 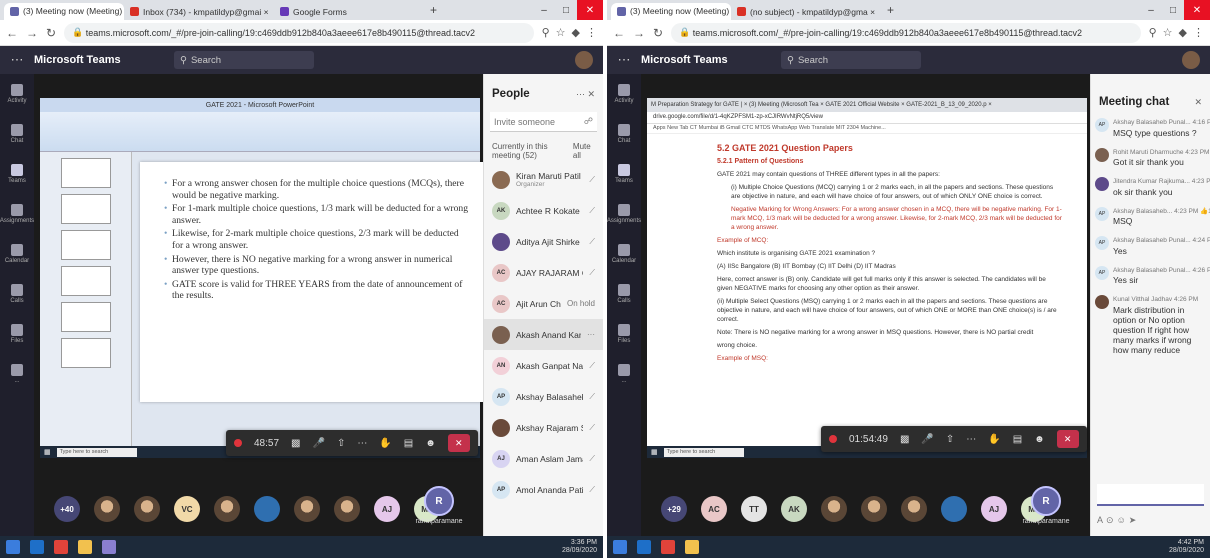 What do you see at coordinates (584, 151) in the screenshot?
I see `mute-all-button: Mute all` at bounding box center [584, 151].